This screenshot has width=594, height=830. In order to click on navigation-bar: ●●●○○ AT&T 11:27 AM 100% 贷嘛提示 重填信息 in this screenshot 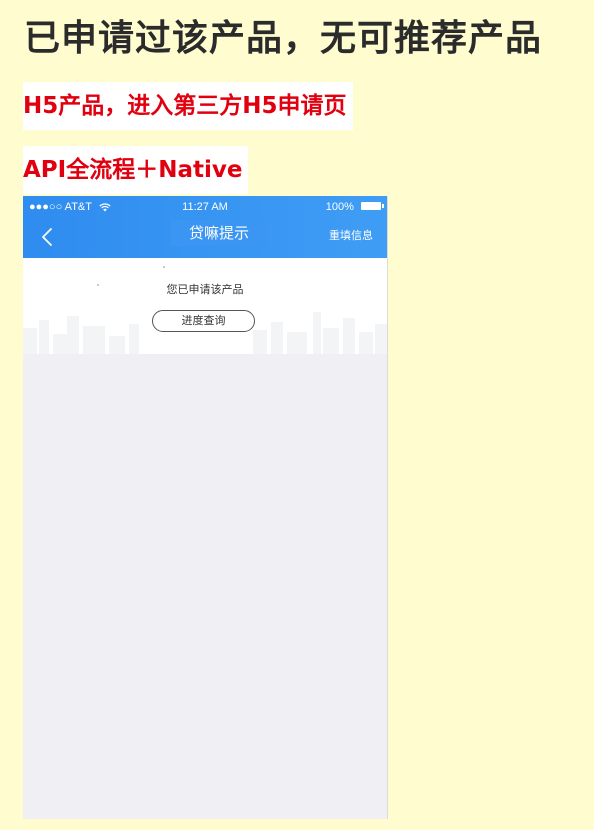, I will do `click(205, 227)`.